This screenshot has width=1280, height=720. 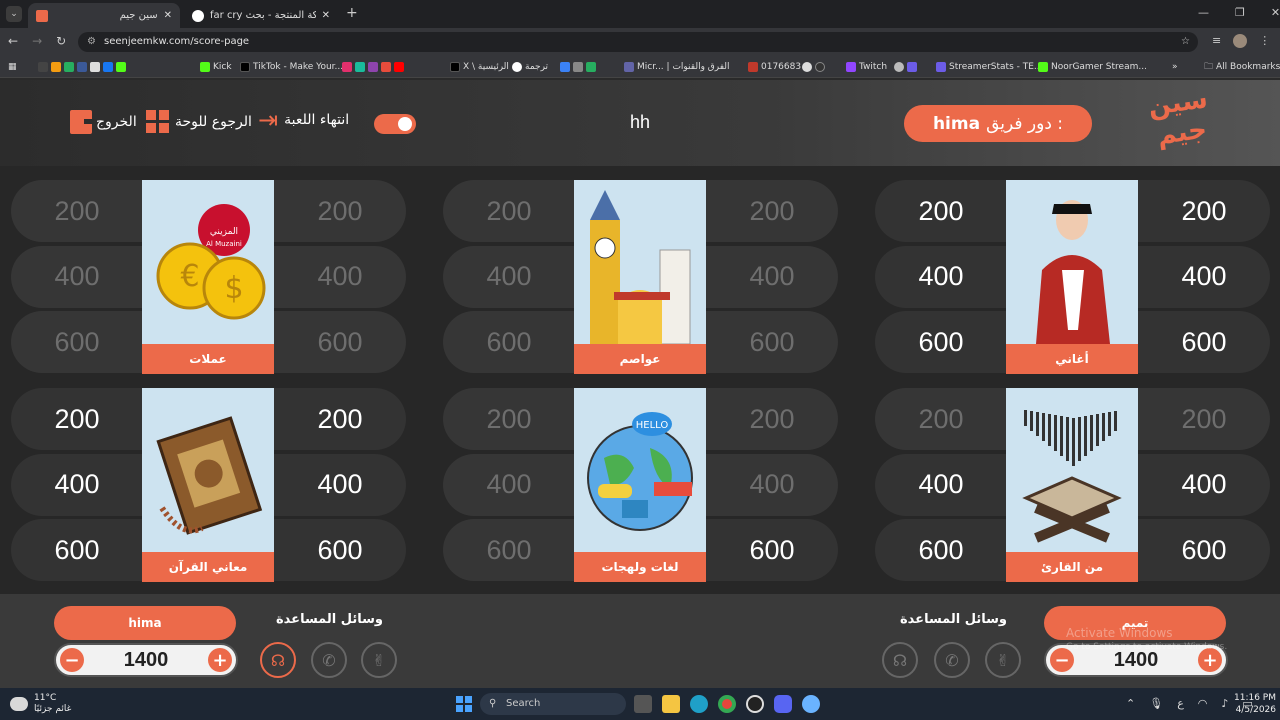 What do you see at coordinates (1255, 704) in the screenshot?
I see `clock: 11:16 PM 4/5/2026` at bounding box center [1255, 704].